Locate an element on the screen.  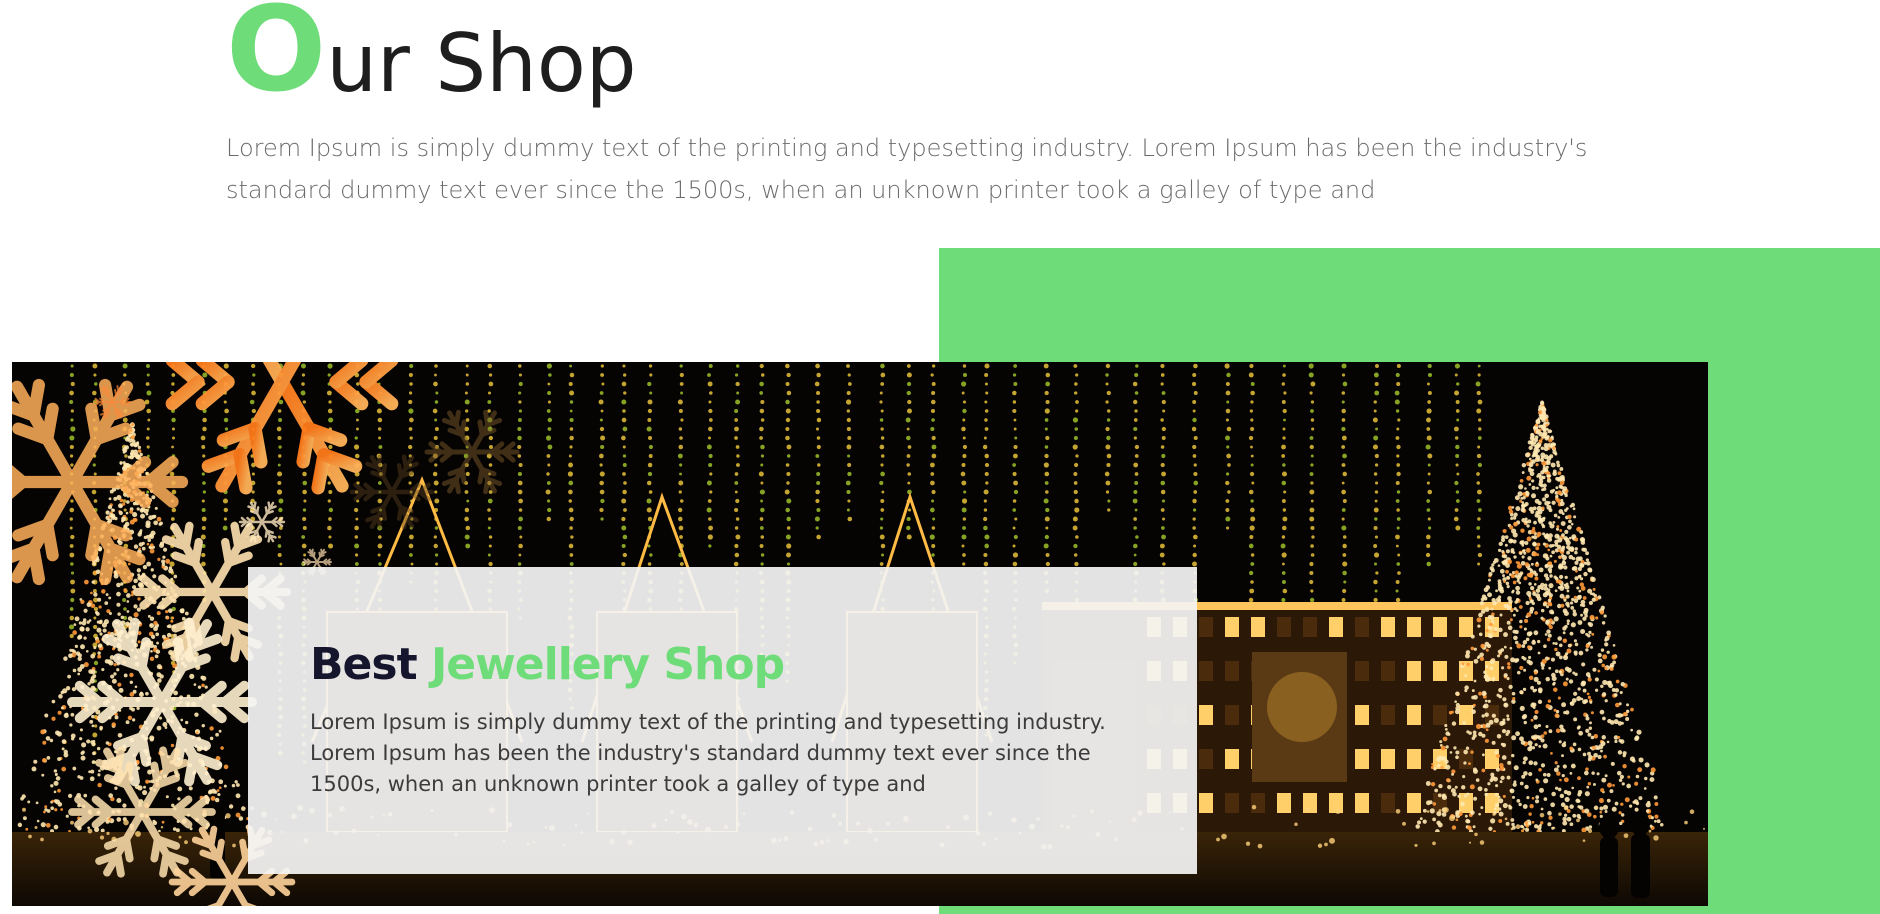
feature-title: Best Jewellery Shop is located at coordinates (547, 664).